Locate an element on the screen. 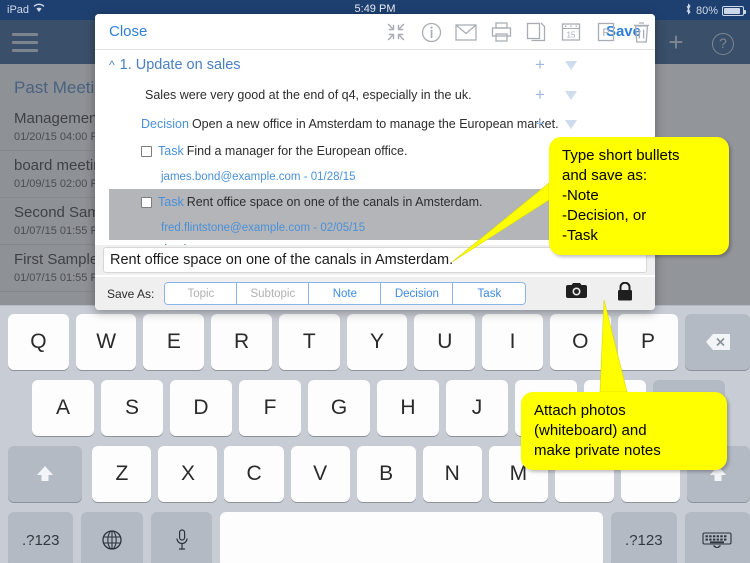 This screenshot has width=750, height=563. calendar-icon: 15 is located at coordinates (571, 32).